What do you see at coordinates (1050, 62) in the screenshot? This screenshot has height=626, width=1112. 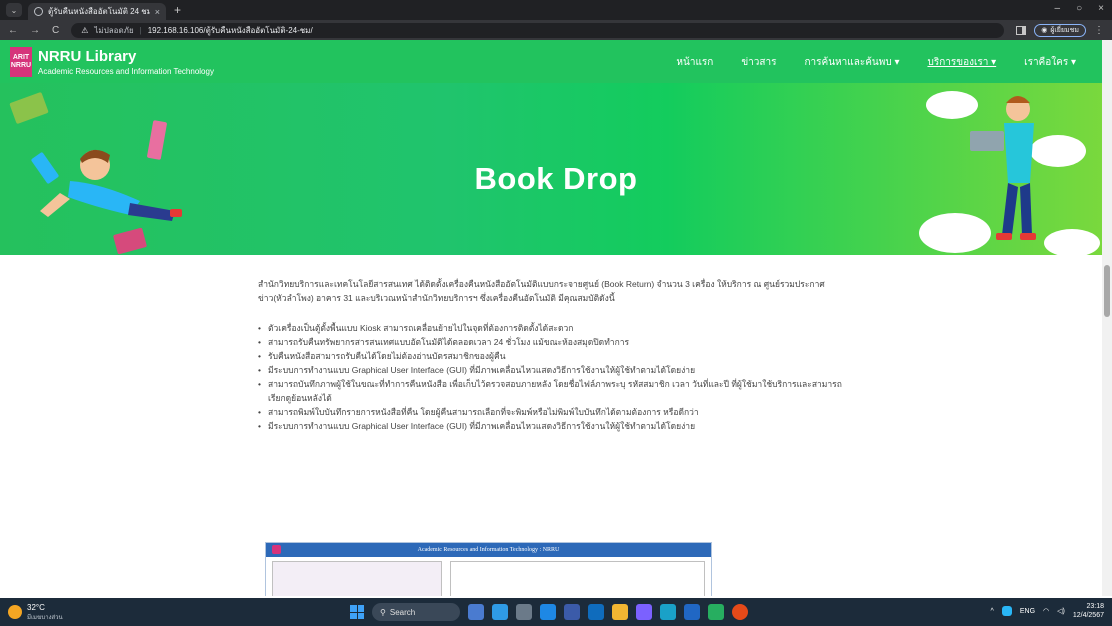 I see `menu-item-about: เราคือใคร ▾` at bounding box center [1050, 62].